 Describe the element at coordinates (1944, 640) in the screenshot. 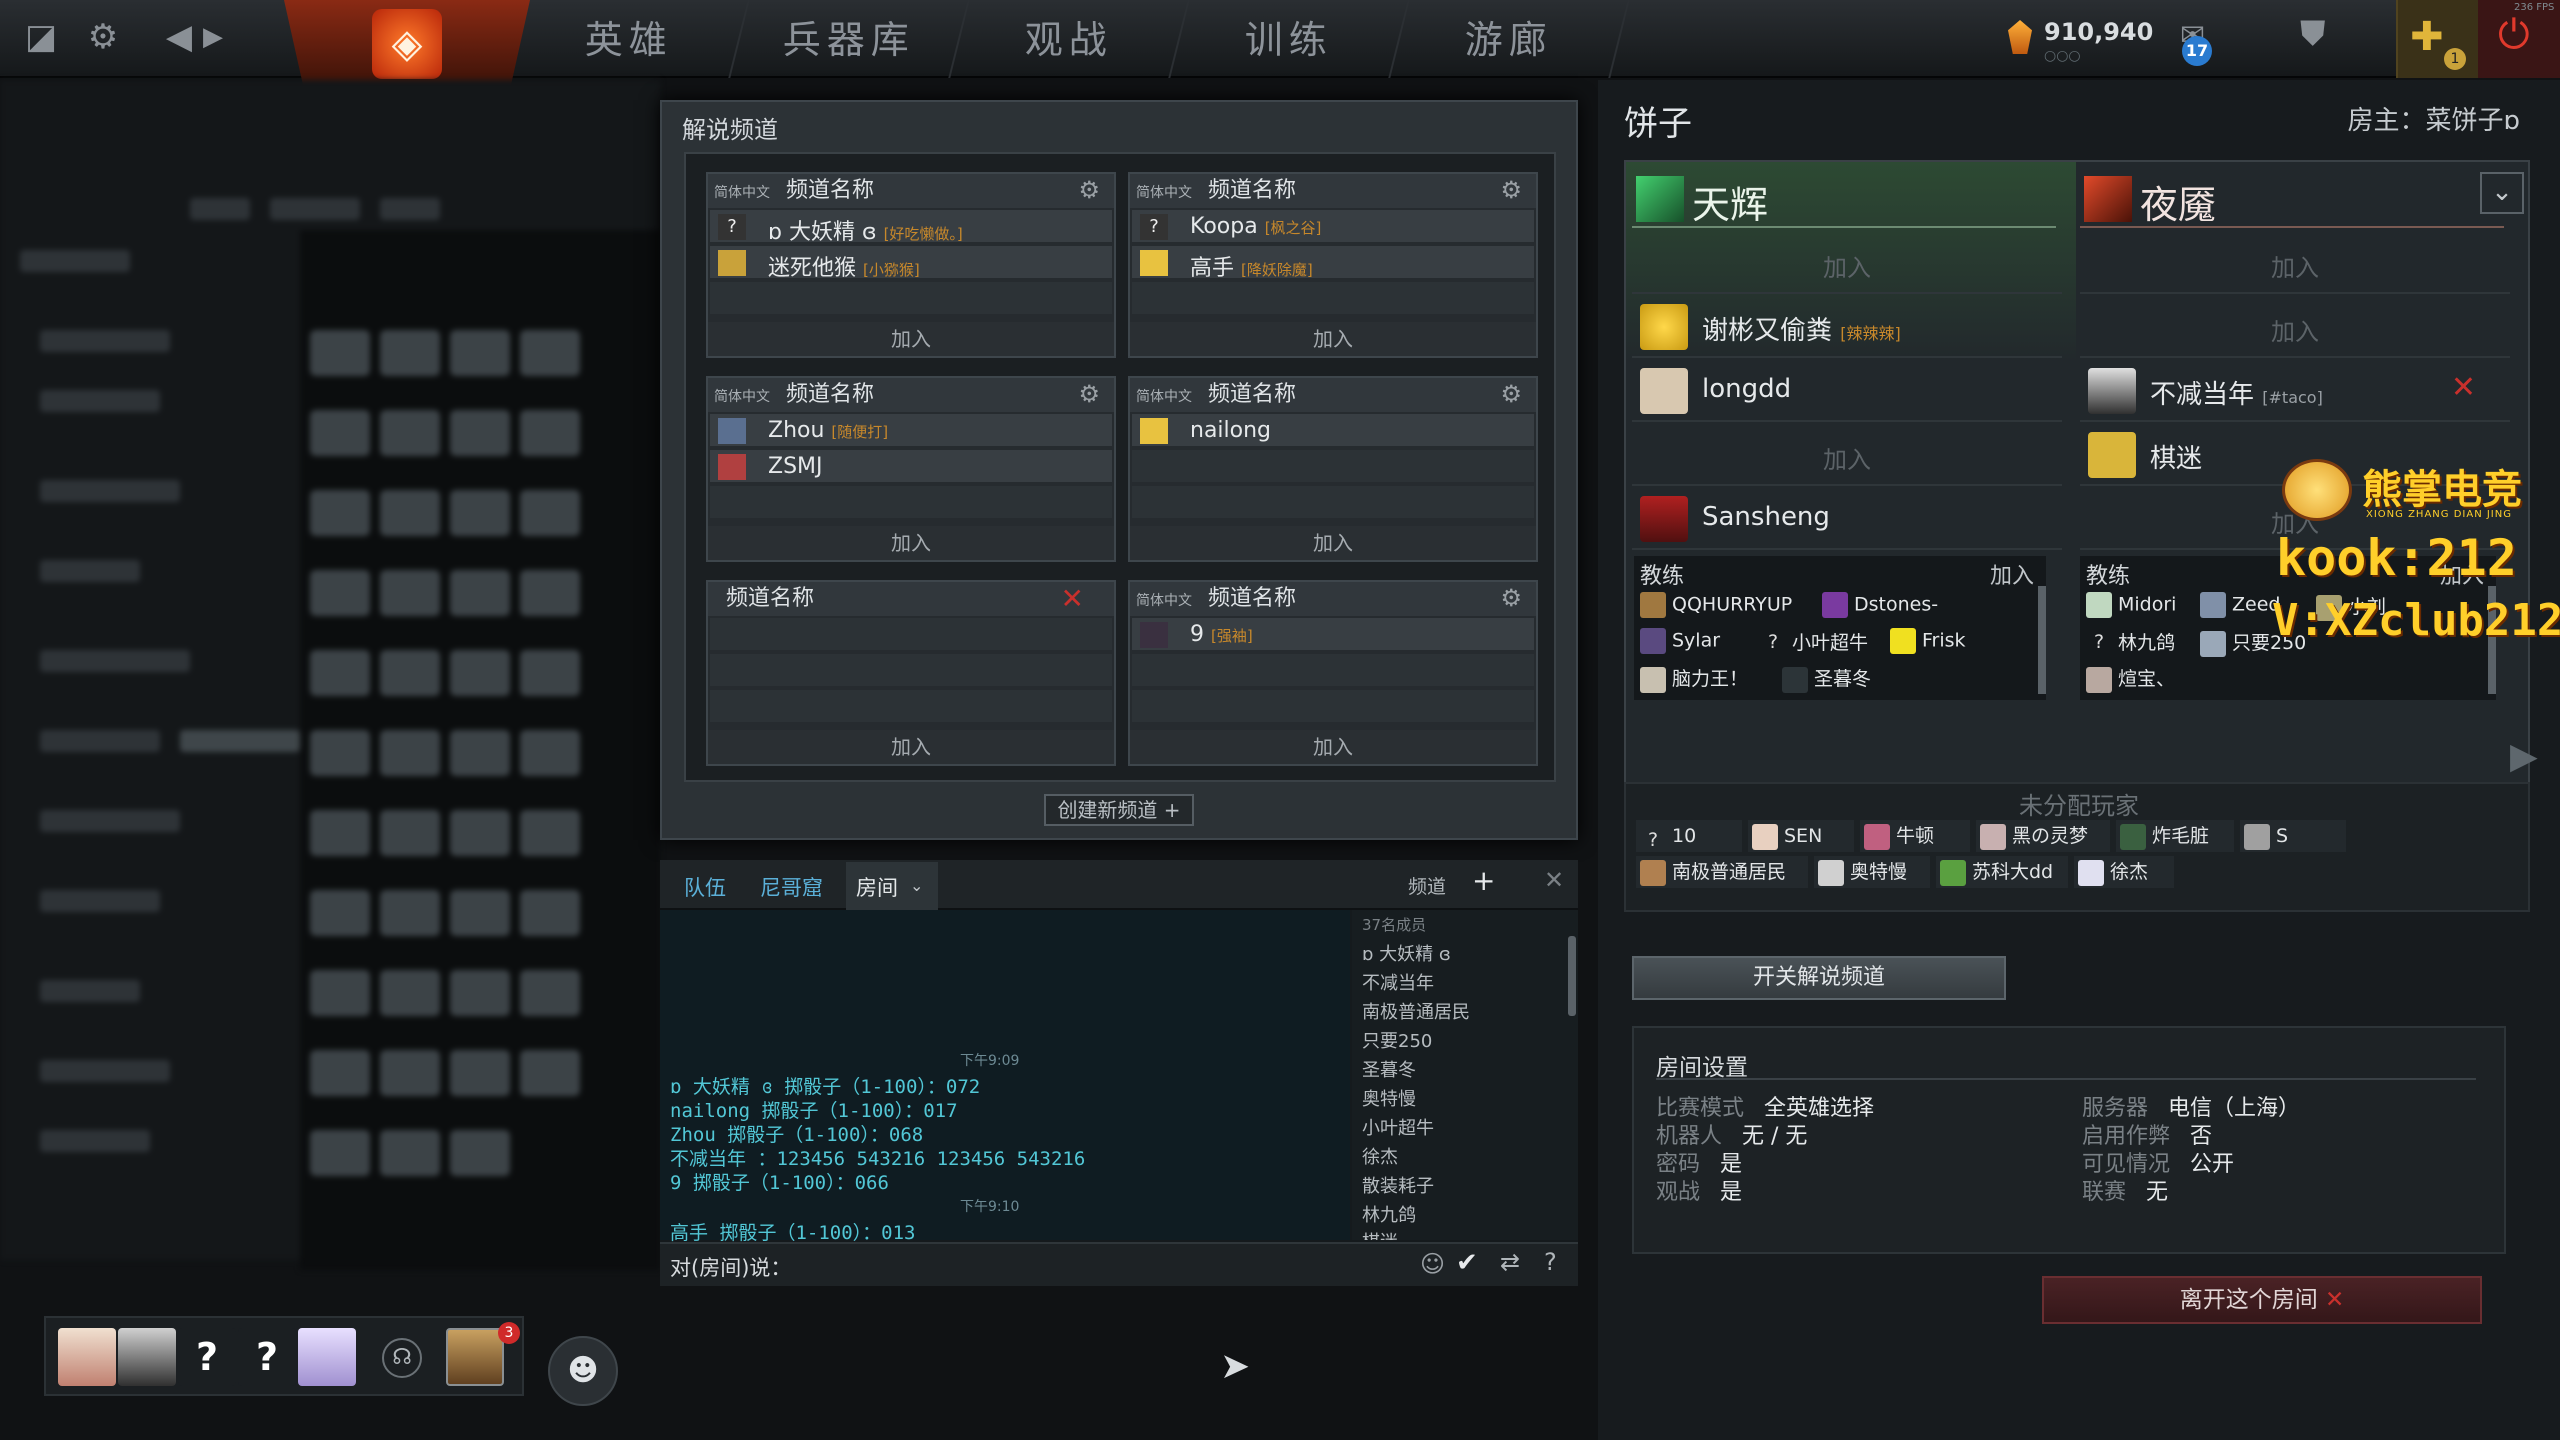

I see `coach-name: Frisk` at that location.